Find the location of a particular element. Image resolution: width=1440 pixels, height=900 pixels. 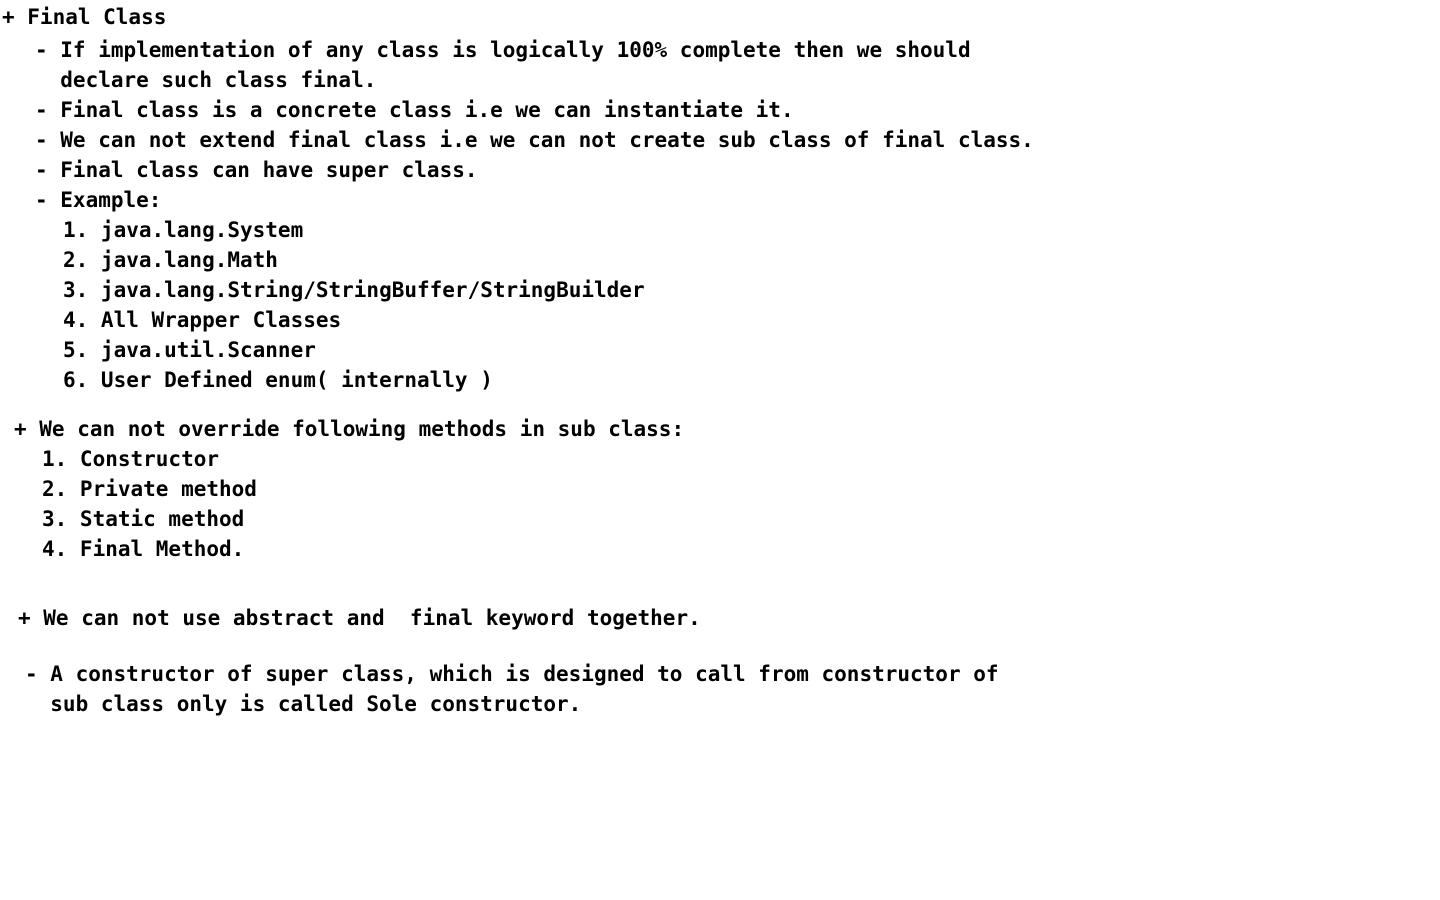

example-item: 4. All Wrapper Classes is located at coordinates (202, 320).